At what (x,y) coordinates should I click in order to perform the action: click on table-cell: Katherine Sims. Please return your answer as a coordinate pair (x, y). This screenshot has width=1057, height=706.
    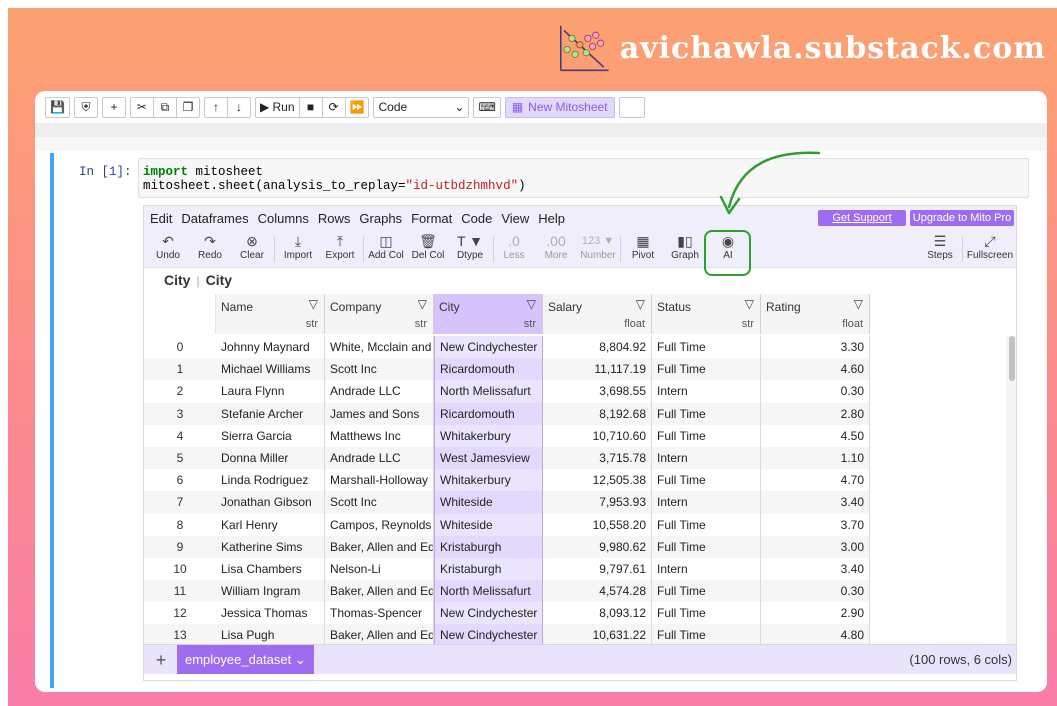
    Looking at the image, I should click on (270, 546).